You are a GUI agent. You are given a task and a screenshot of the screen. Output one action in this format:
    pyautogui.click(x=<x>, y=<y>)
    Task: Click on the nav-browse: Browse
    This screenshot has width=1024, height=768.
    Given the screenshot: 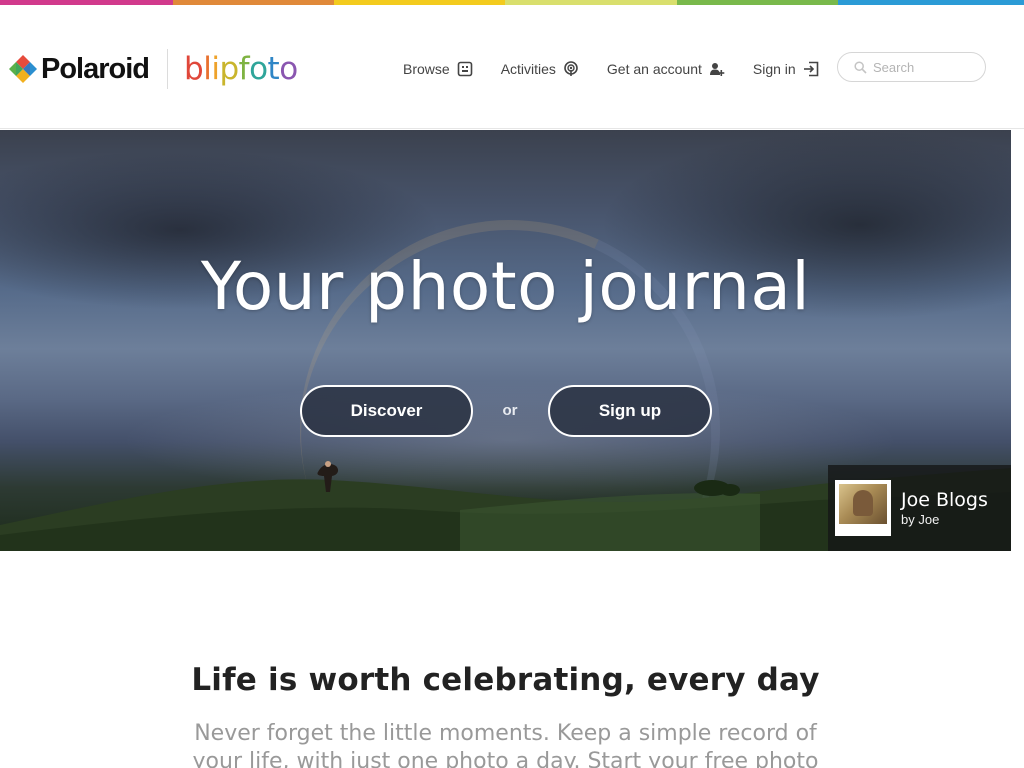 What is the action you would take?
    pyautogui.click(x=438, y=69)
    